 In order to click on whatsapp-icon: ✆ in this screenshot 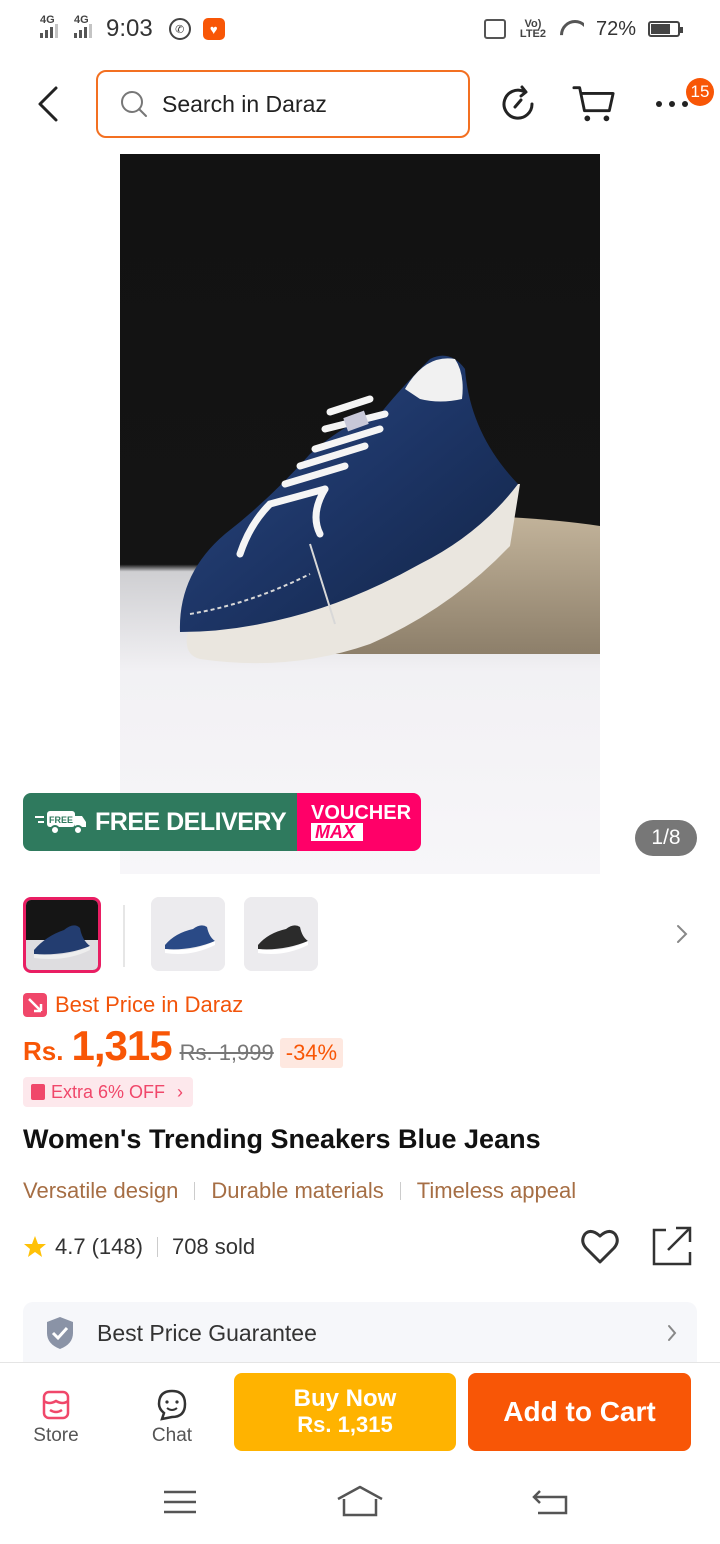, I will do `click(179, 29)`.